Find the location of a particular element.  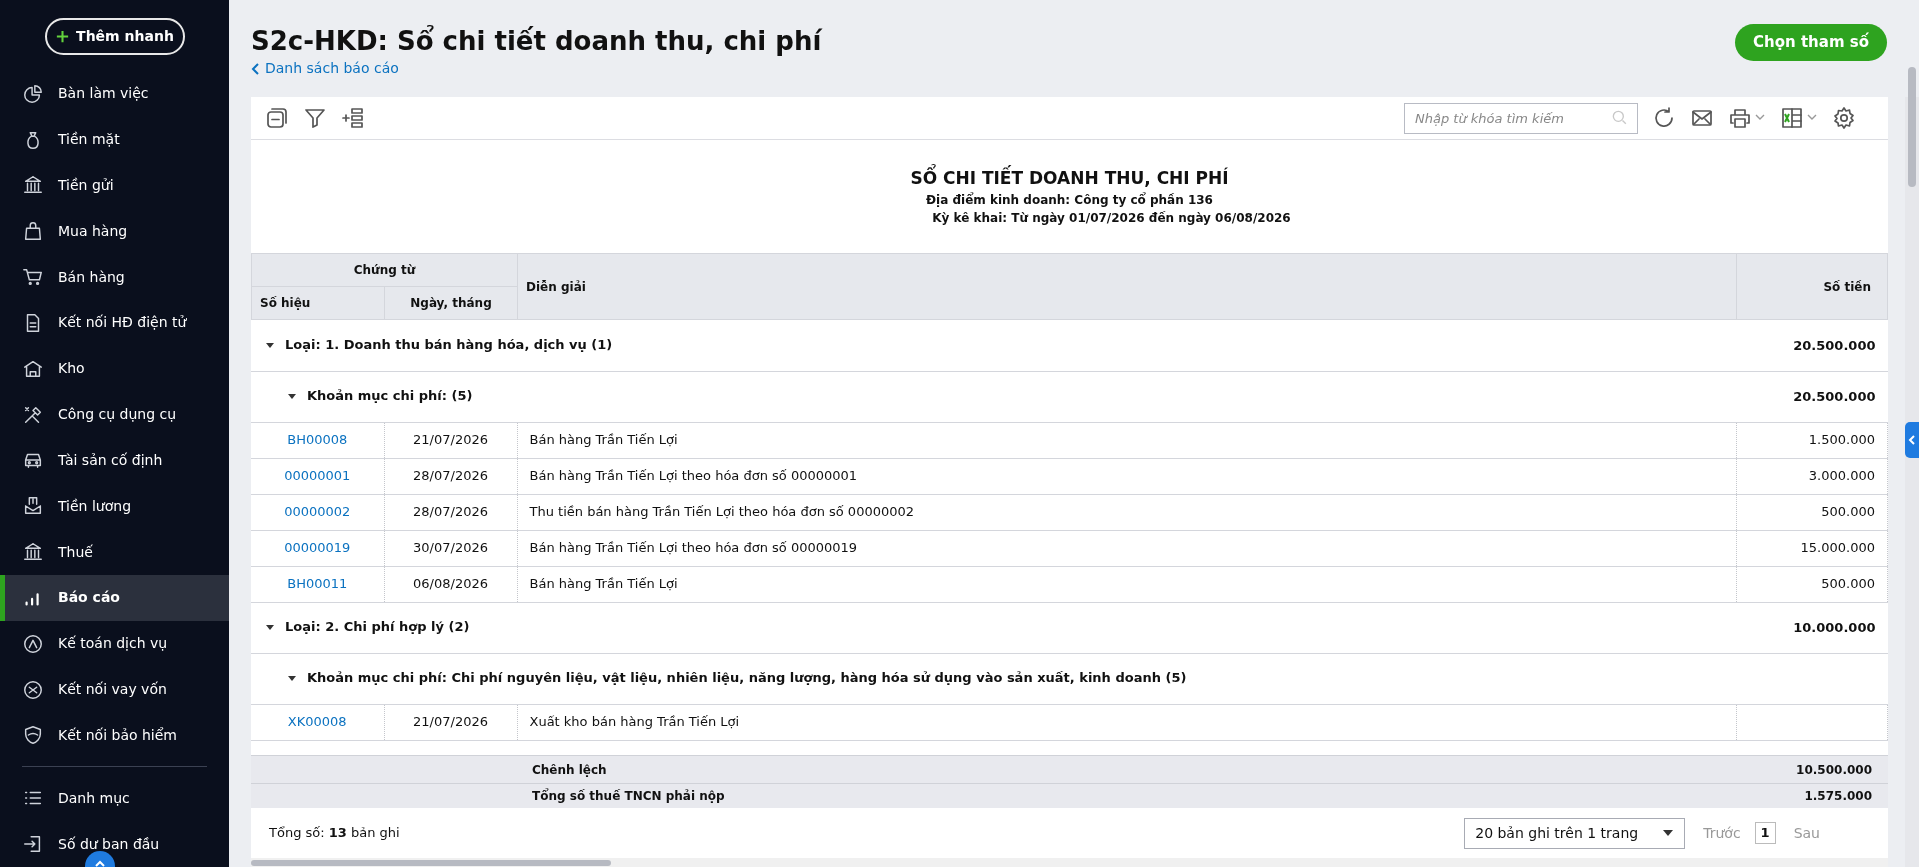

printer-icon is located at coordinates (1740, 118).